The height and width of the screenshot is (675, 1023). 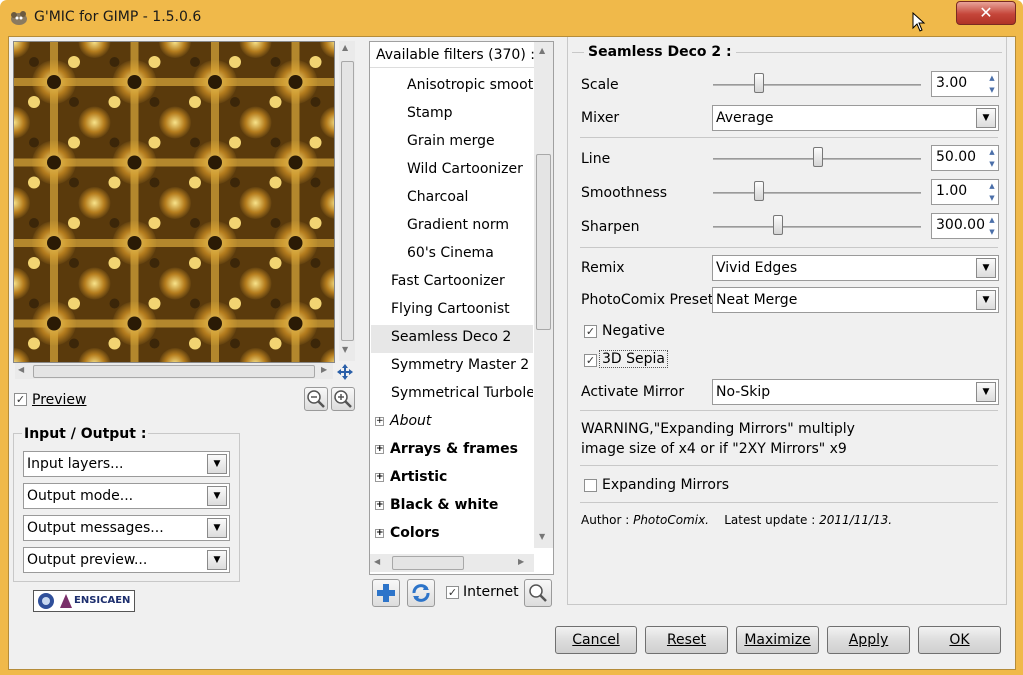 I want to click on line-slider-handle, so click(x=818, y=157).